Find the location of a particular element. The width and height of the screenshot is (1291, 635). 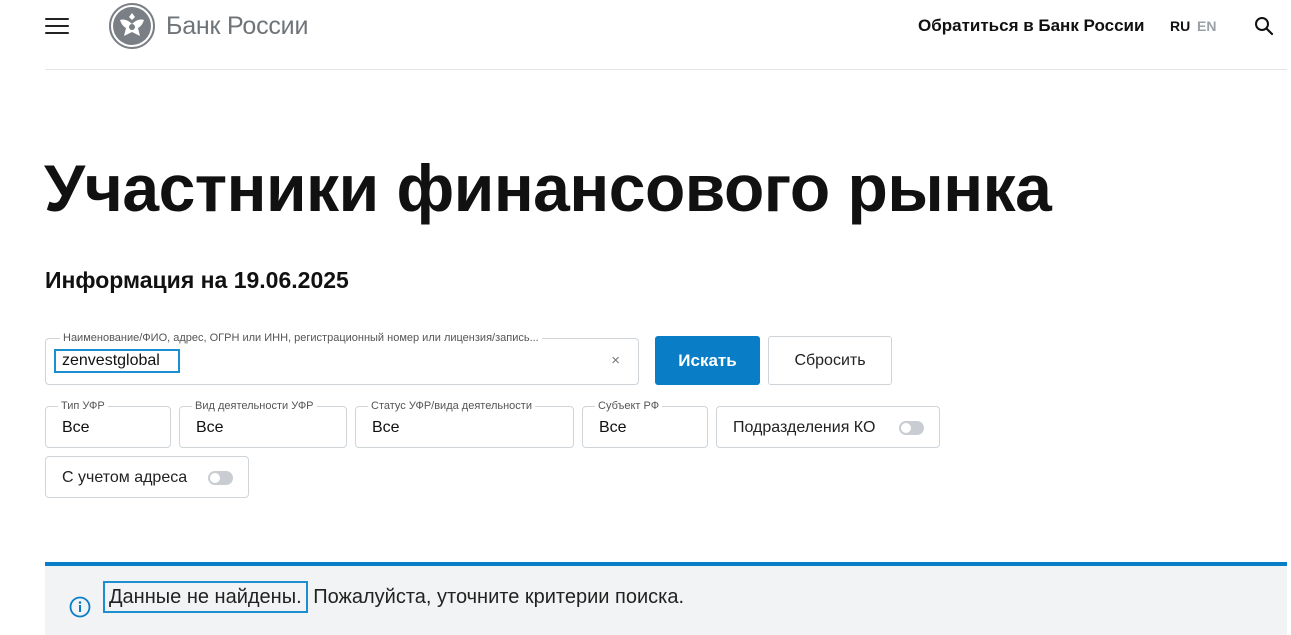

lang-ru-link: RU is located at coordinates (1180, 26).